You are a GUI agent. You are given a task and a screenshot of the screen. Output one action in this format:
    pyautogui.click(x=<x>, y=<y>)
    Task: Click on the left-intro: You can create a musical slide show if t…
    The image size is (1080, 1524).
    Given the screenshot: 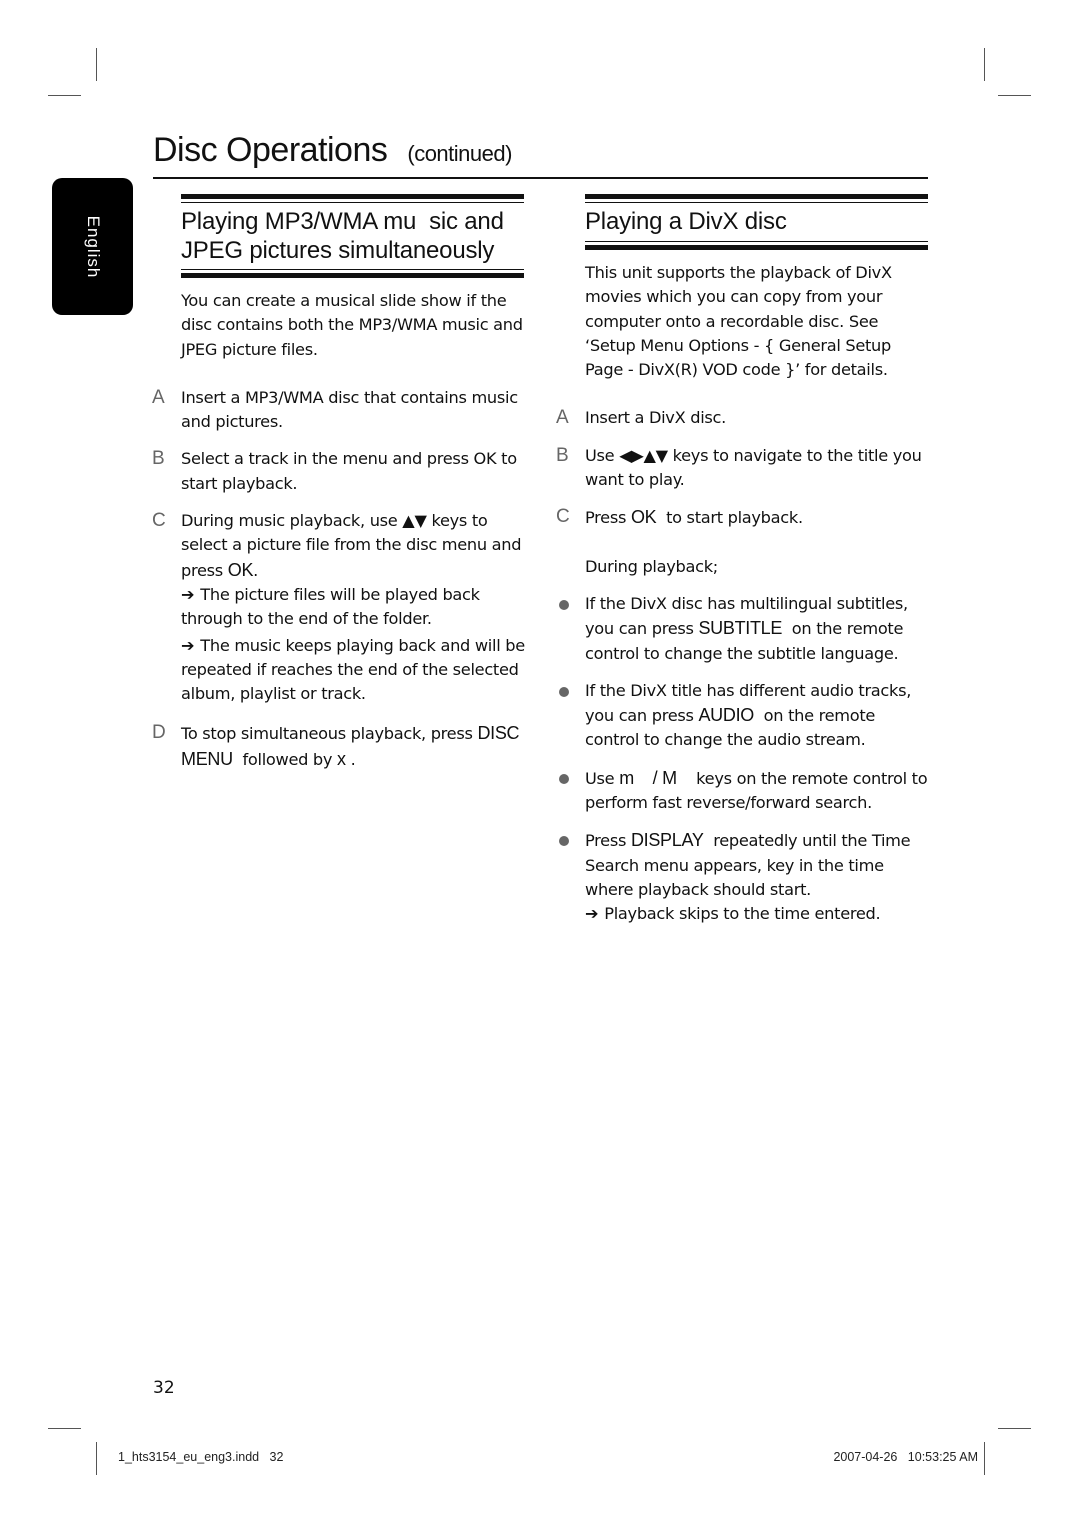 What is the action you would take?
    pyautogui.click(x=352, y=325)
    